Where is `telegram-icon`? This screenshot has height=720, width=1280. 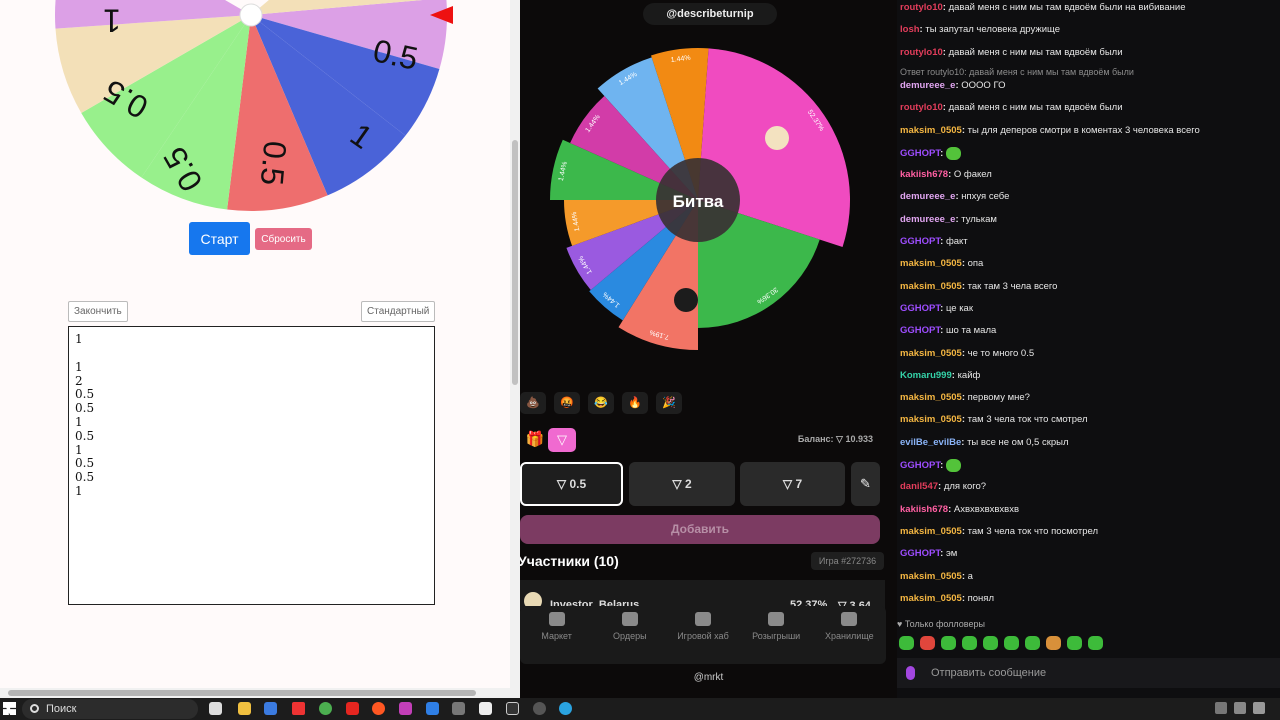
telegram-icon is located at coordinates (565, 708).